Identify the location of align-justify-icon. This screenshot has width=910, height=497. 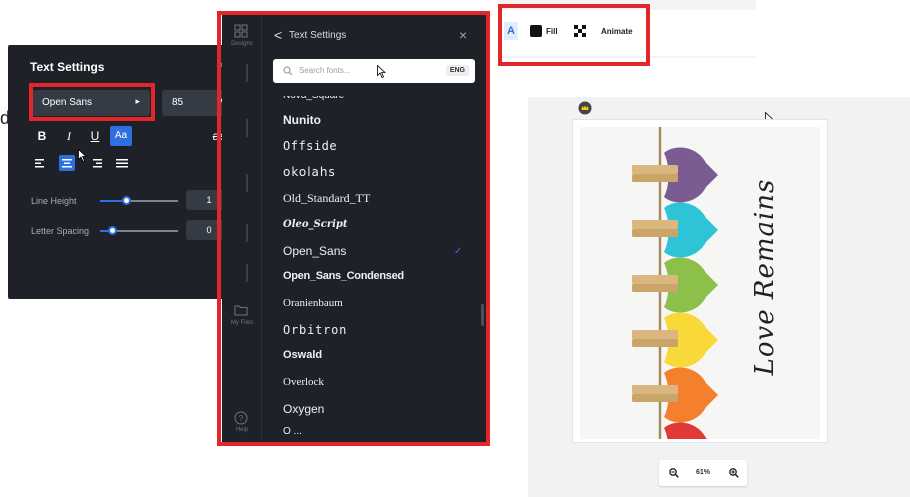
(122, 163).